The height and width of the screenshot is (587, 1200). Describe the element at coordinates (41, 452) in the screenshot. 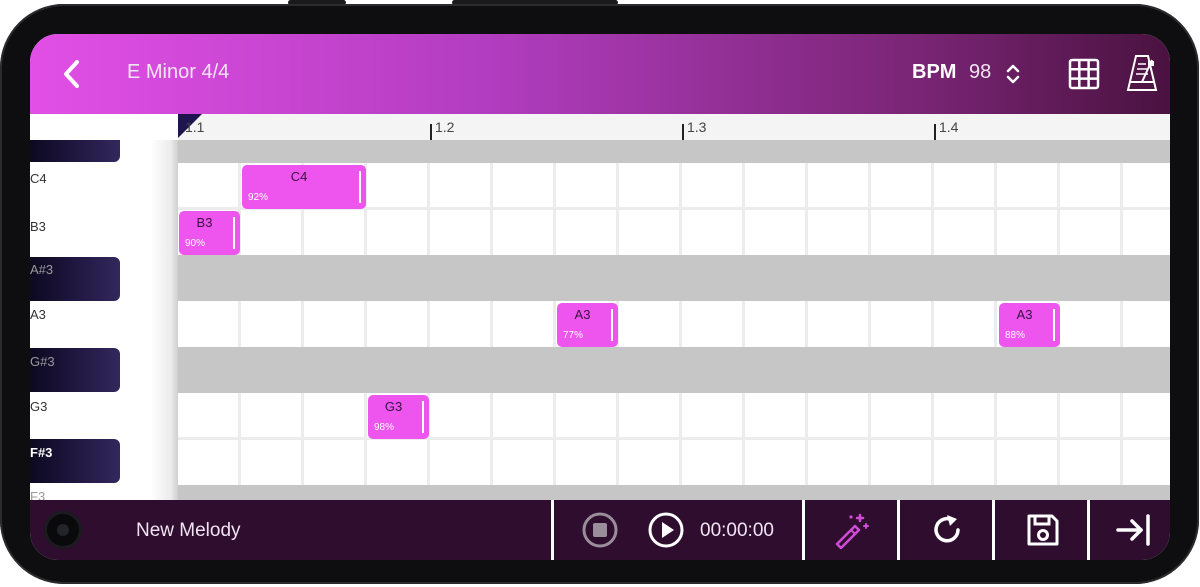

I see `key-label-f-sharp-3: F#3` at that location.